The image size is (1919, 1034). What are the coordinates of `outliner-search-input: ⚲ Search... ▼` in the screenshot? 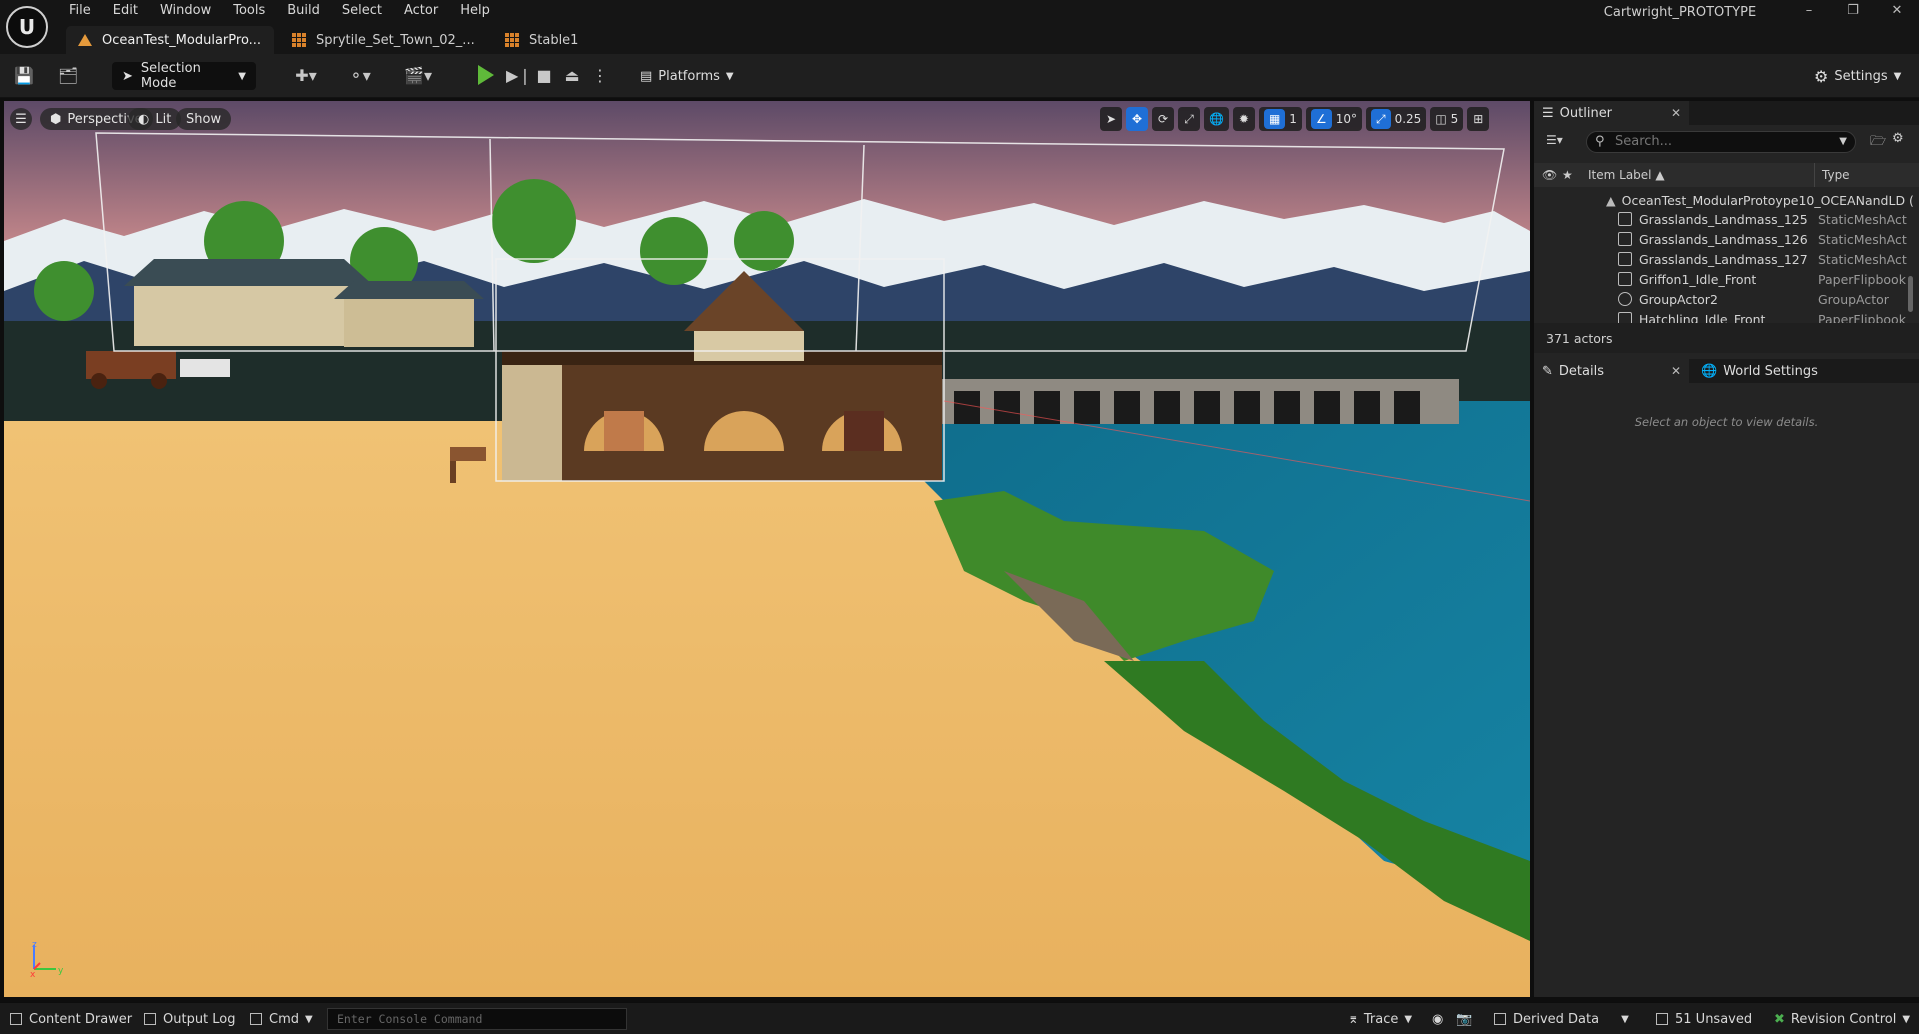 It's located at (1721, 142).